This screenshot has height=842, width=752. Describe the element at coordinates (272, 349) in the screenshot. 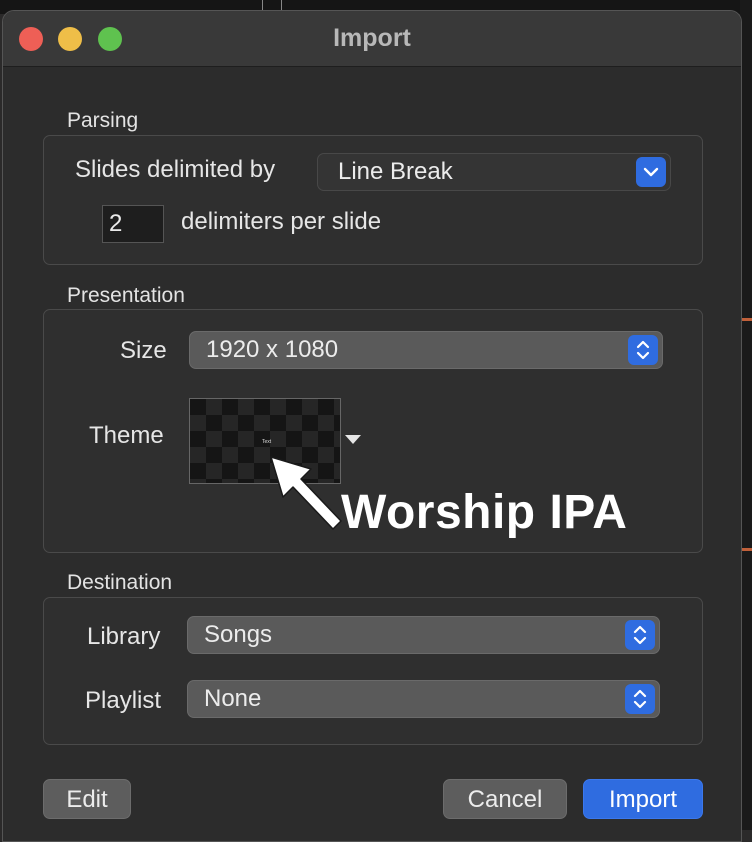

I see `size-value: 1920 x 1080` at that location.